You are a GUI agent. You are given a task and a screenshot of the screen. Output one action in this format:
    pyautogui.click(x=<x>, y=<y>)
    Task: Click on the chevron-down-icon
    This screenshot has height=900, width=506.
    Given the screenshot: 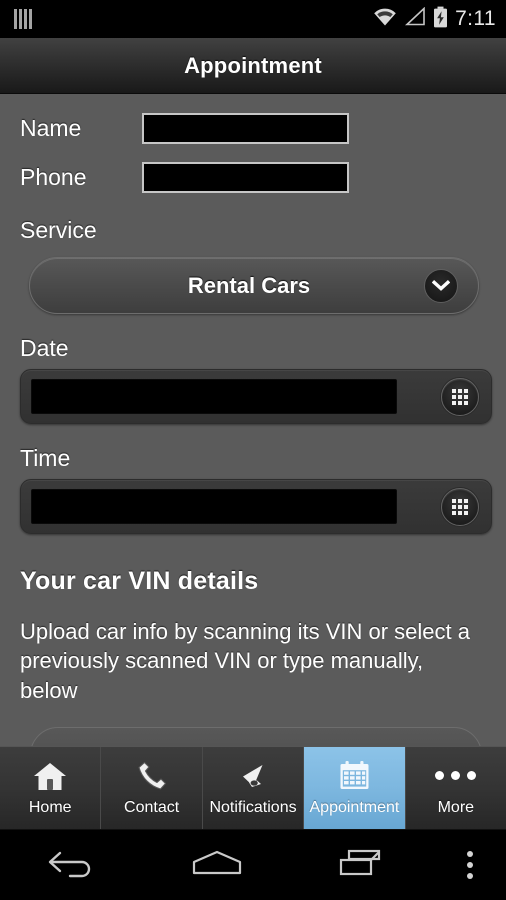 What is the action you would take?
    pyautogui.click(x=441, y=285)
    